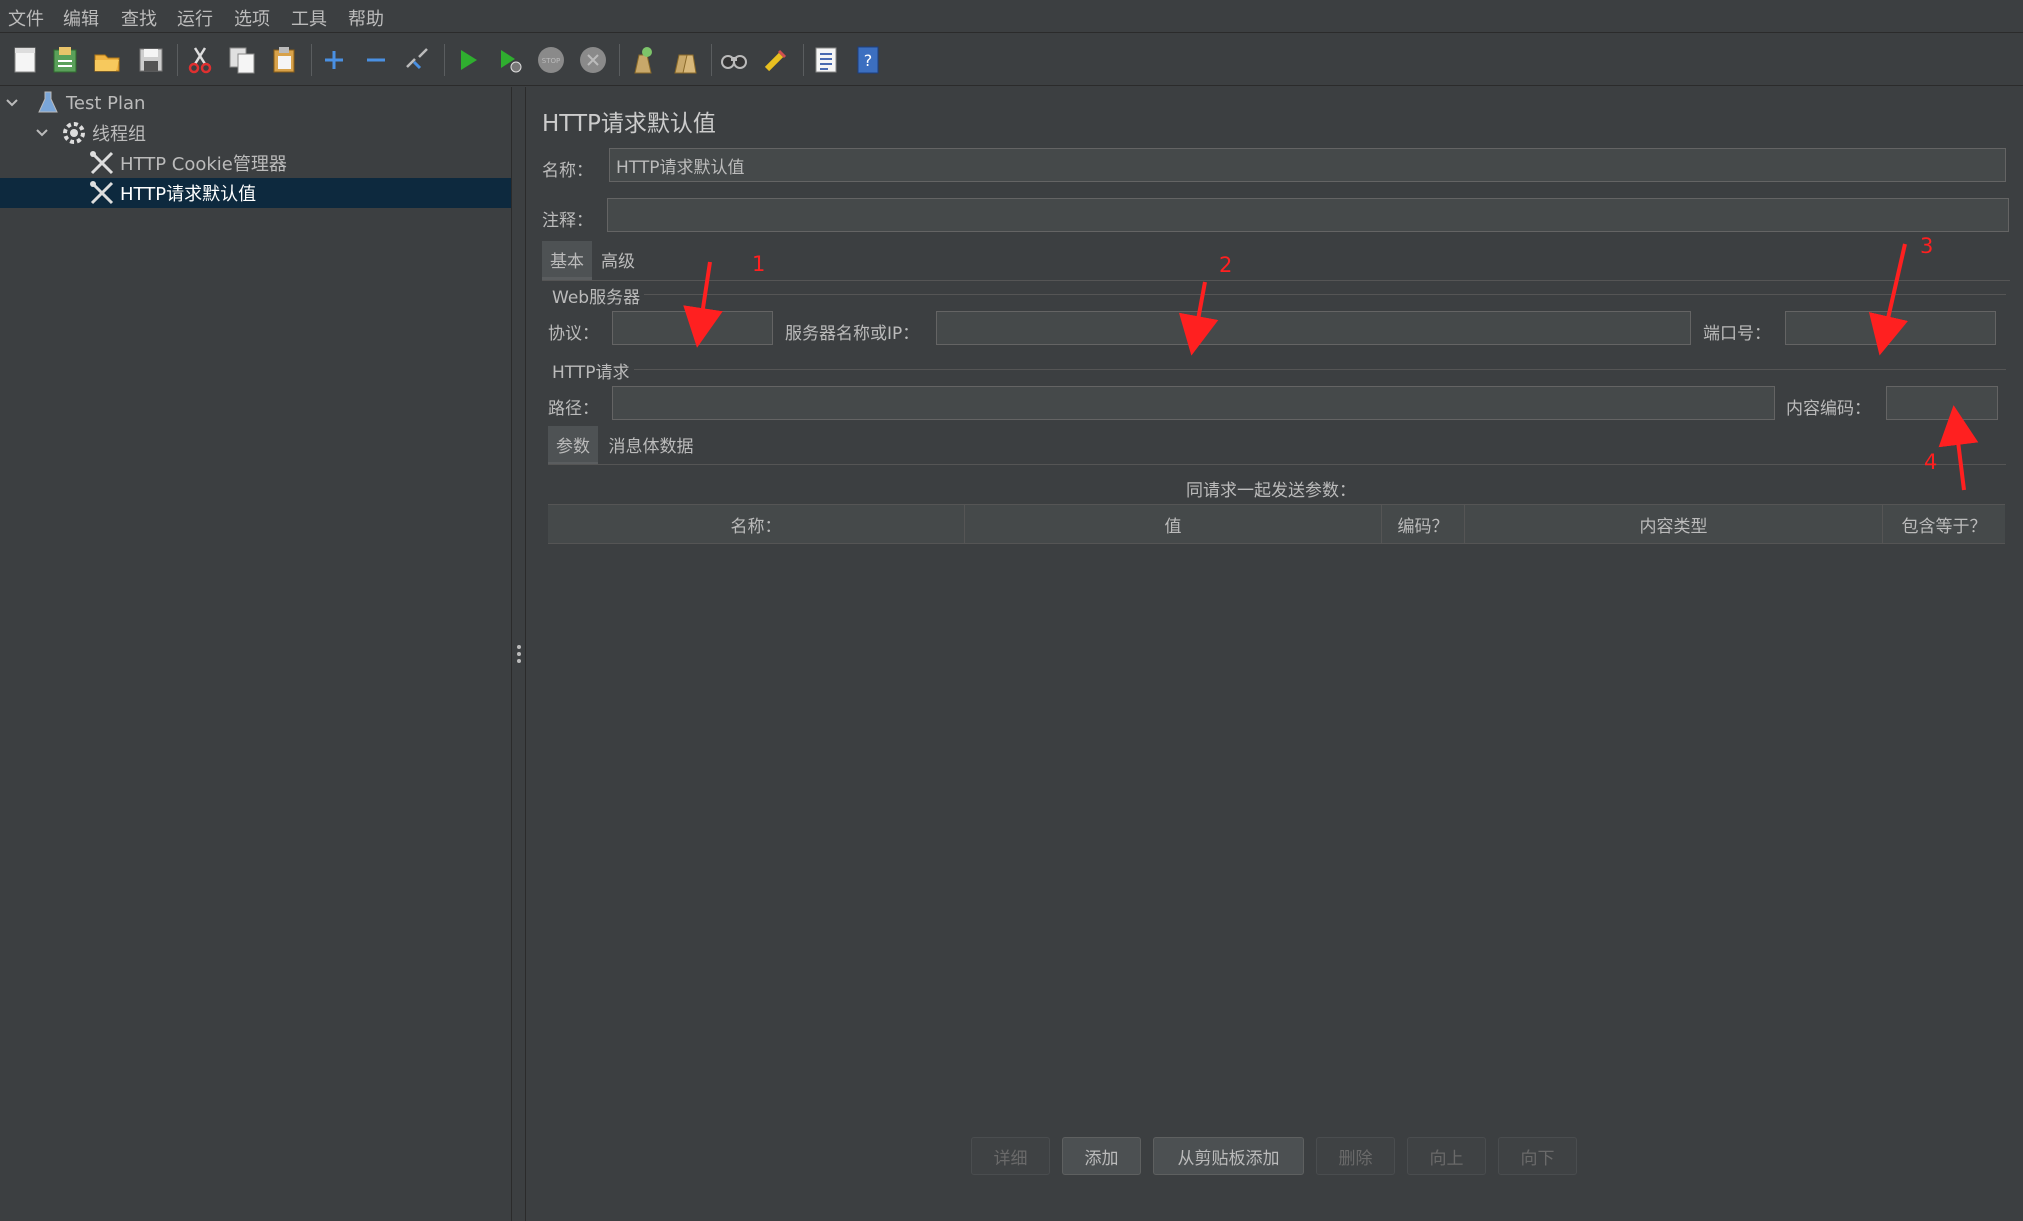  I want to click on port-input, so click(1890, 328).